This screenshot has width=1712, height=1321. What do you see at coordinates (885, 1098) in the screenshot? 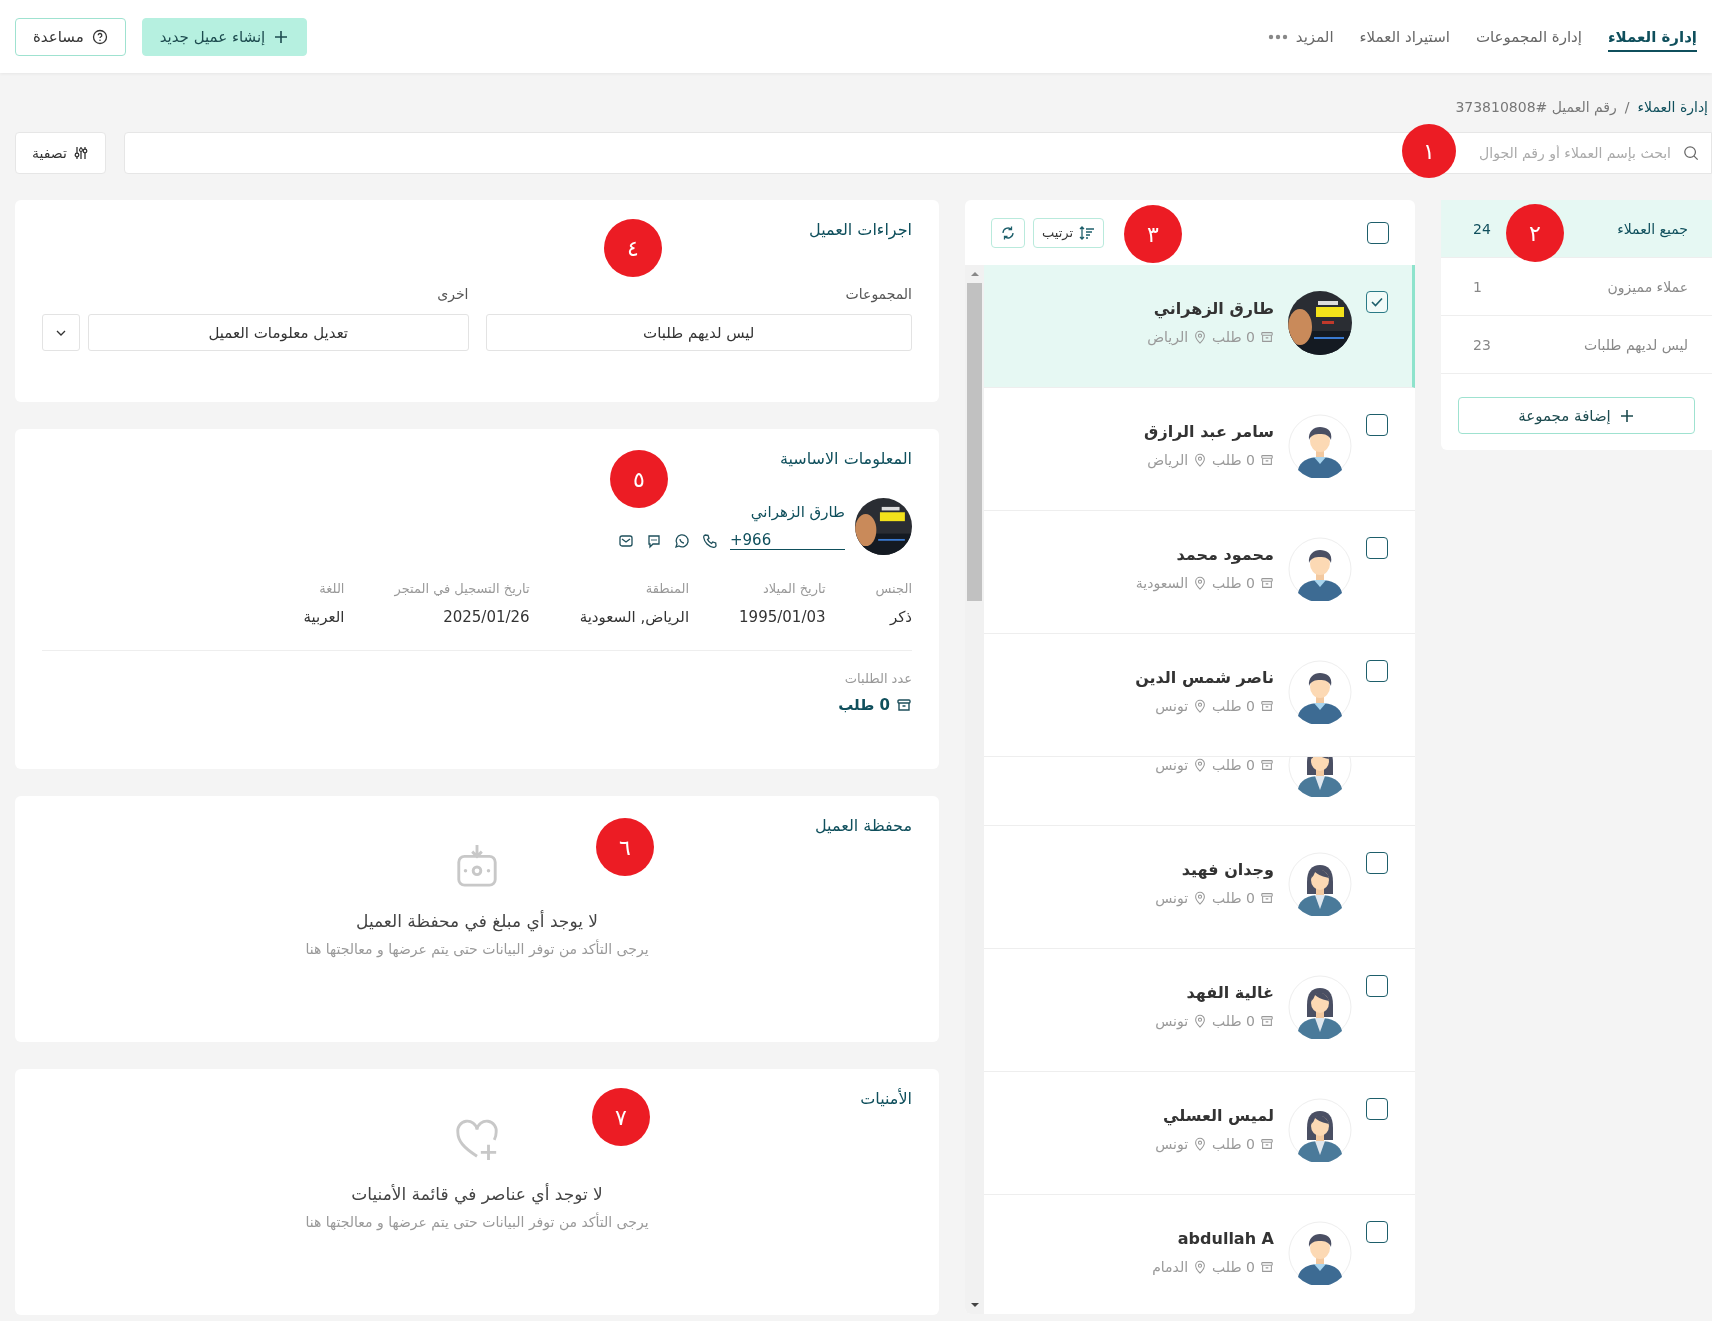
I see `card-title: الأمنيات` at bounding box center [885, 1098].